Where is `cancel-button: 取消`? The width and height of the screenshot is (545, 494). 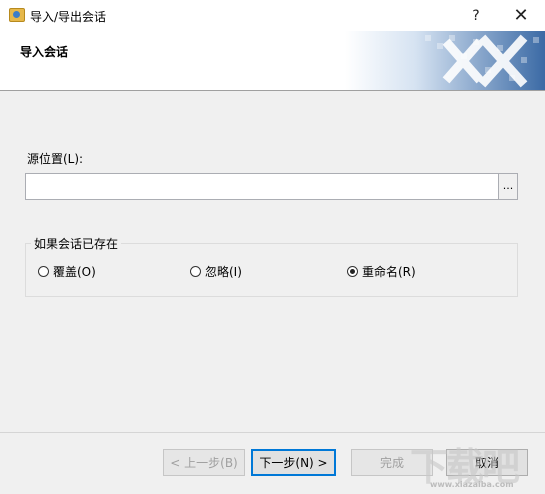
cancel-button: 取消 is located at coordinates (487, 462).